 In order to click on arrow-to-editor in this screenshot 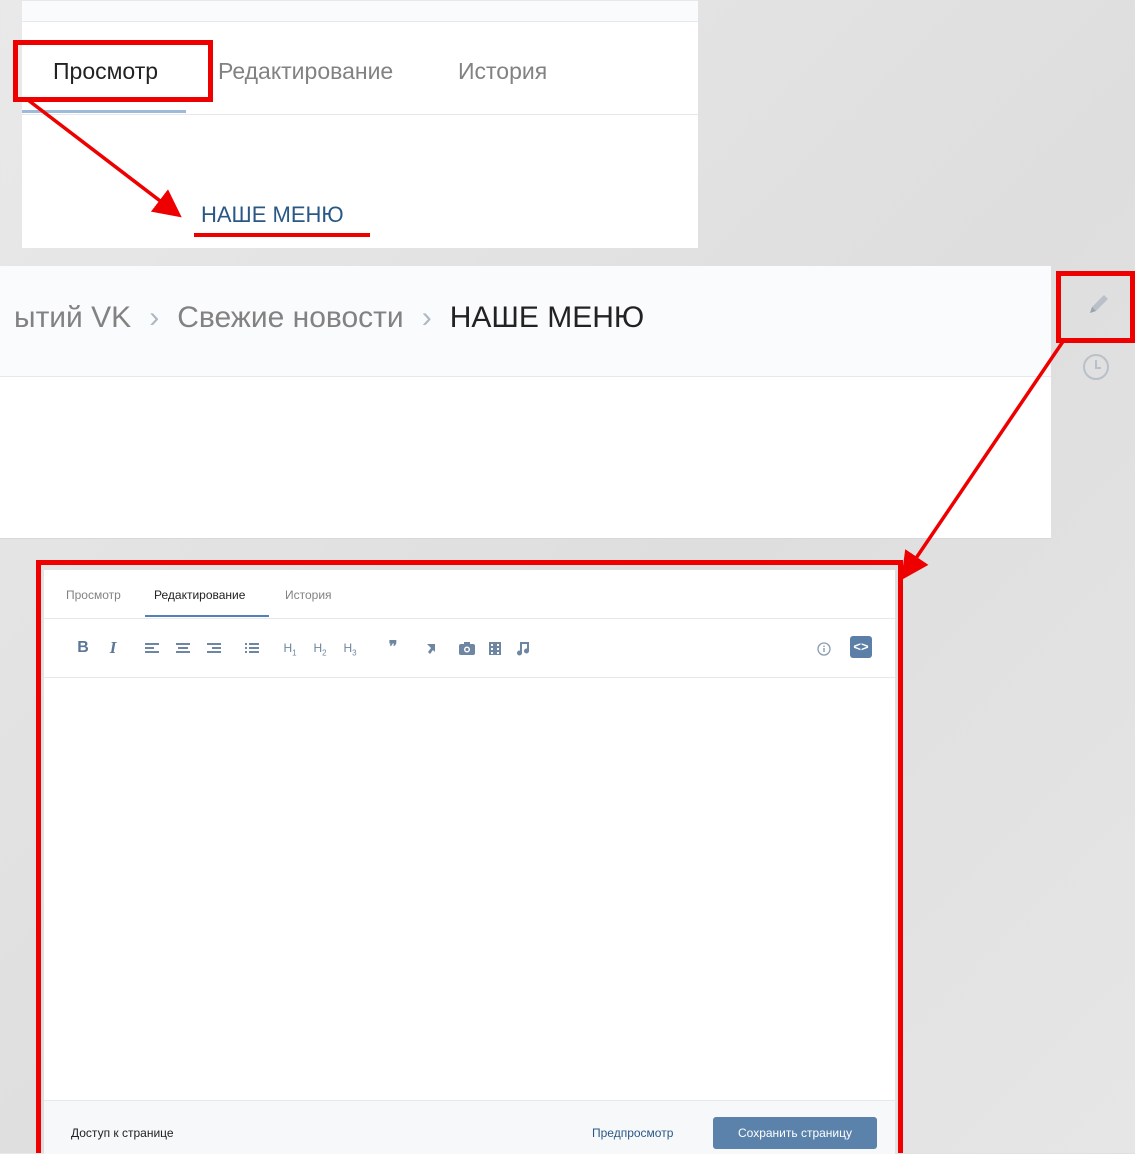, I will do `click(983, 460)`.